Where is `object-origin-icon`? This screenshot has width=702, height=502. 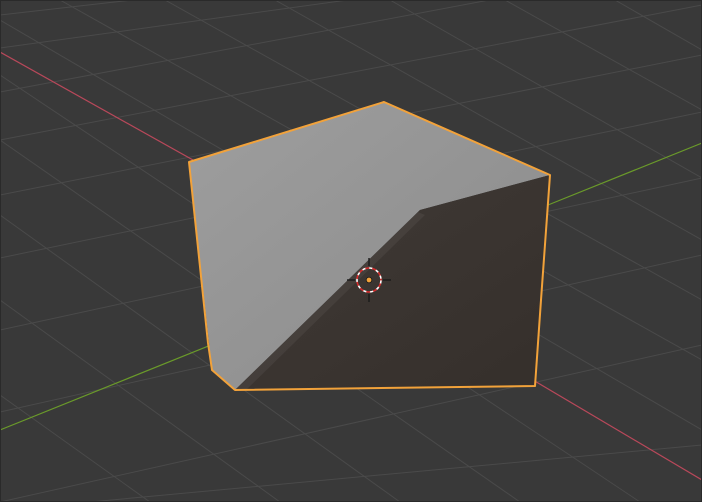 object-origin-icon is located at coordinates (369, 280).